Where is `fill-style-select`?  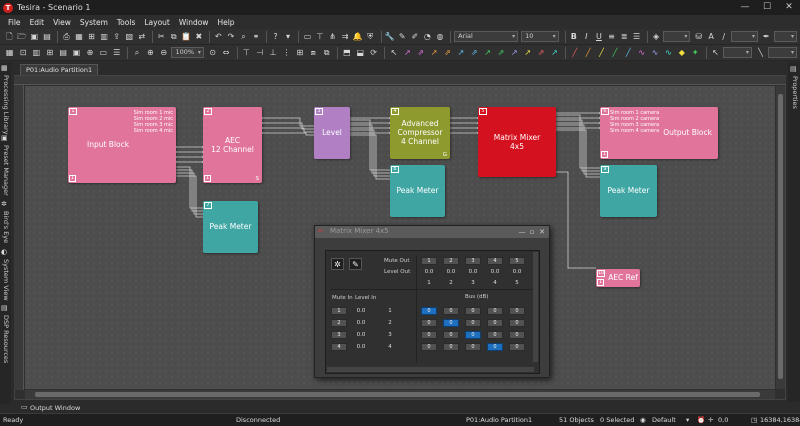
fill-style-select is located at coordinates (677, 36).